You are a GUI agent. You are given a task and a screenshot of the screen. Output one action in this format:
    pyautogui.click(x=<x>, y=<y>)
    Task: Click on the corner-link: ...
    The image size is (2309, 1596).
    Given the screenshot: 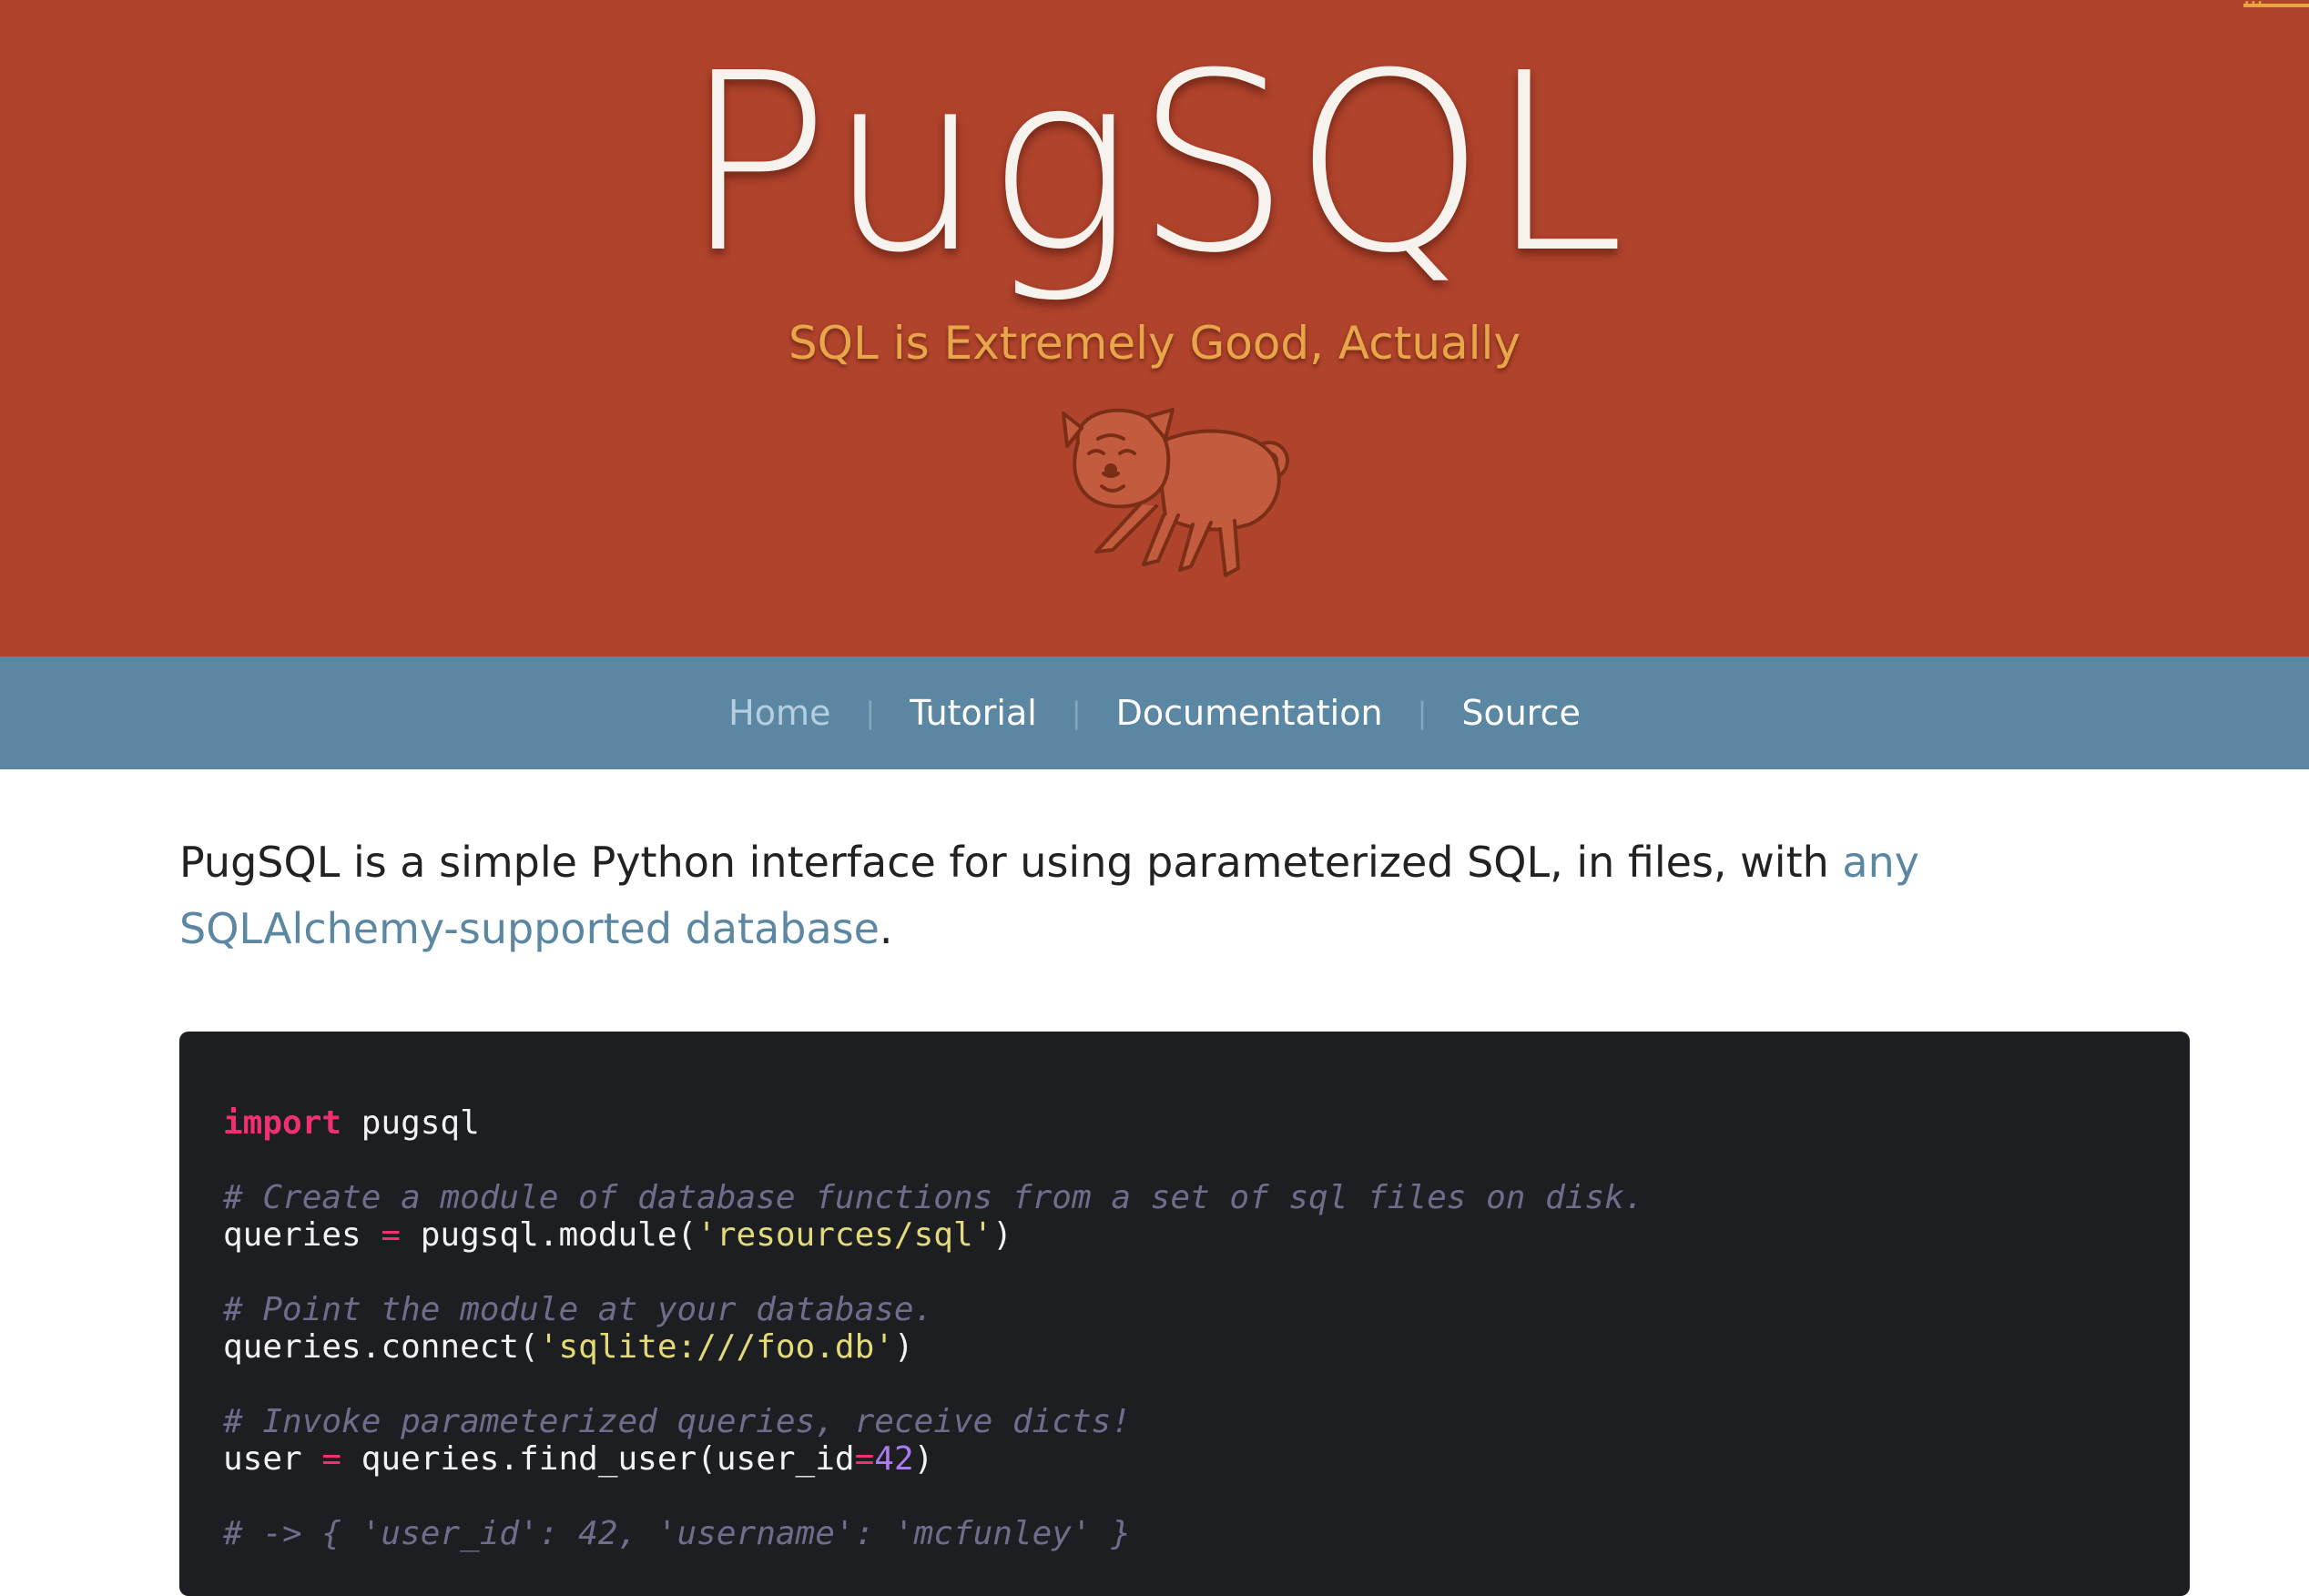 What is the action you would take?
    pyautogui.click(x=2276, y=3)
    